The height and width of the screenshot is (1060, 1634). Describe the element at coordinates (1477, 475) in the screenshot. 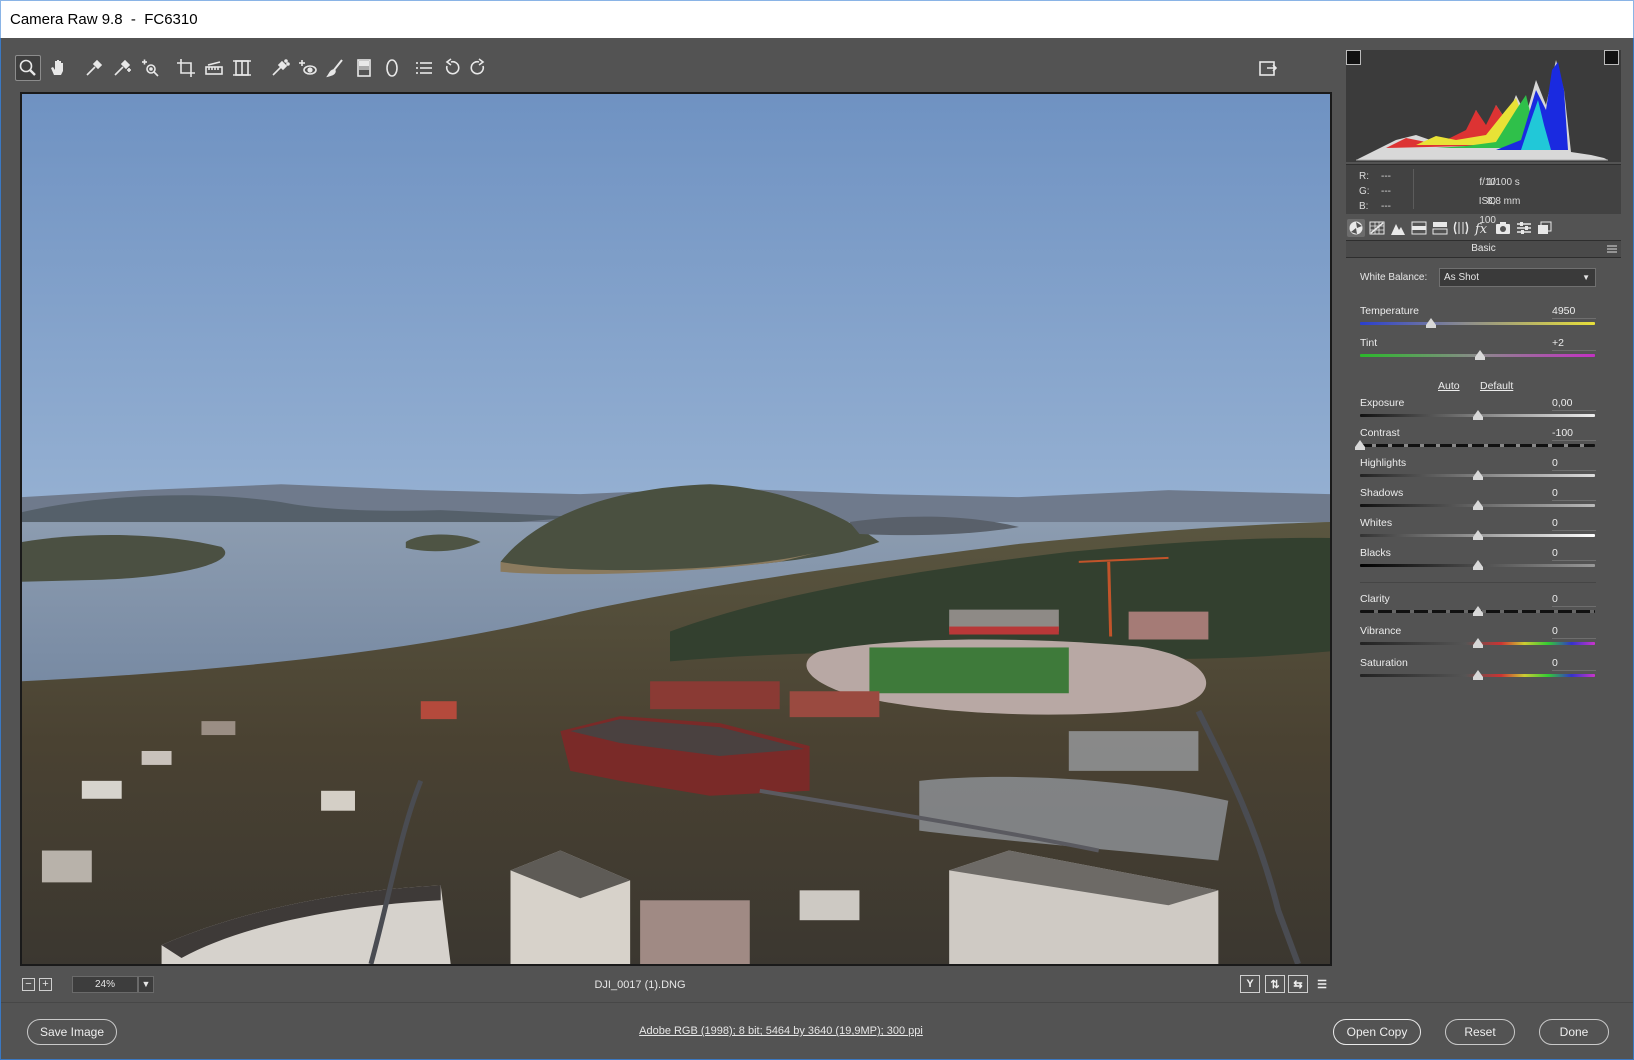

I see `highlights-thumb` at that location.